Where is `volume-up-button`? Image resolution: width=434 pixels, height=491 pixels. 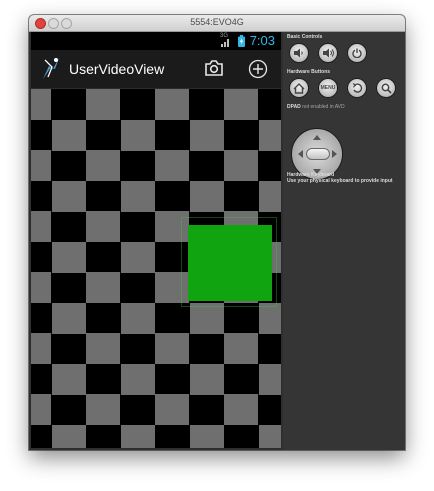
volume-up-button is located at coordinates (328, 53).